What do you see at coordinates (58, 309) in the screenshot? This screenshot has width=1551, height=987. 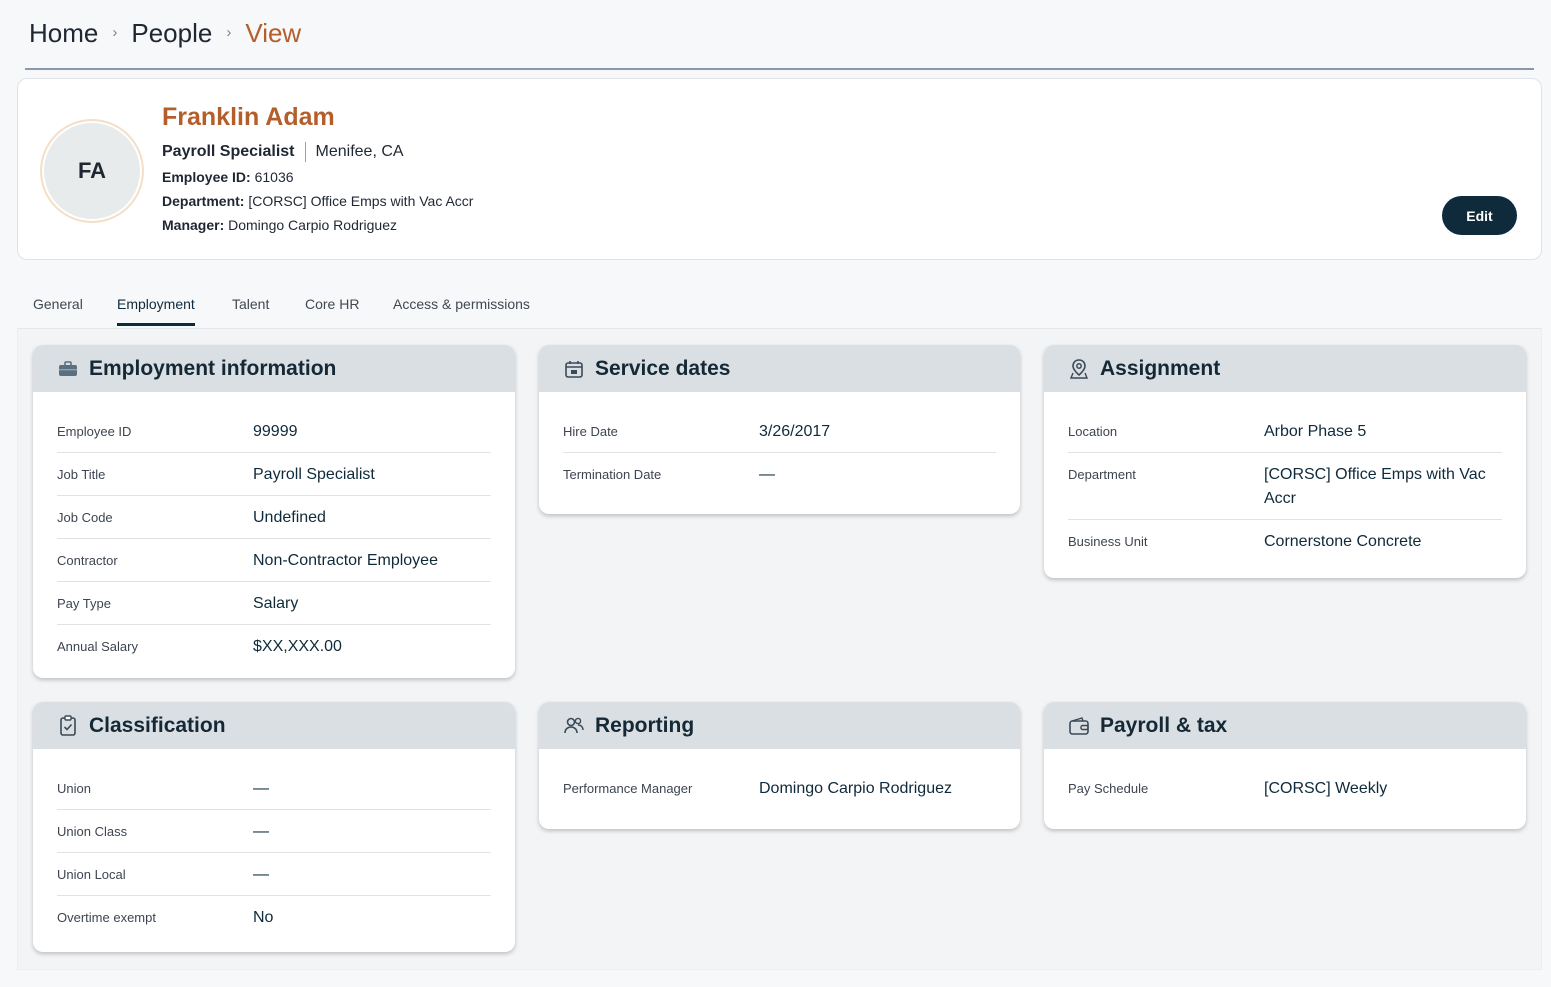 I see `tab-general: General` at bounding box center [58, 309].